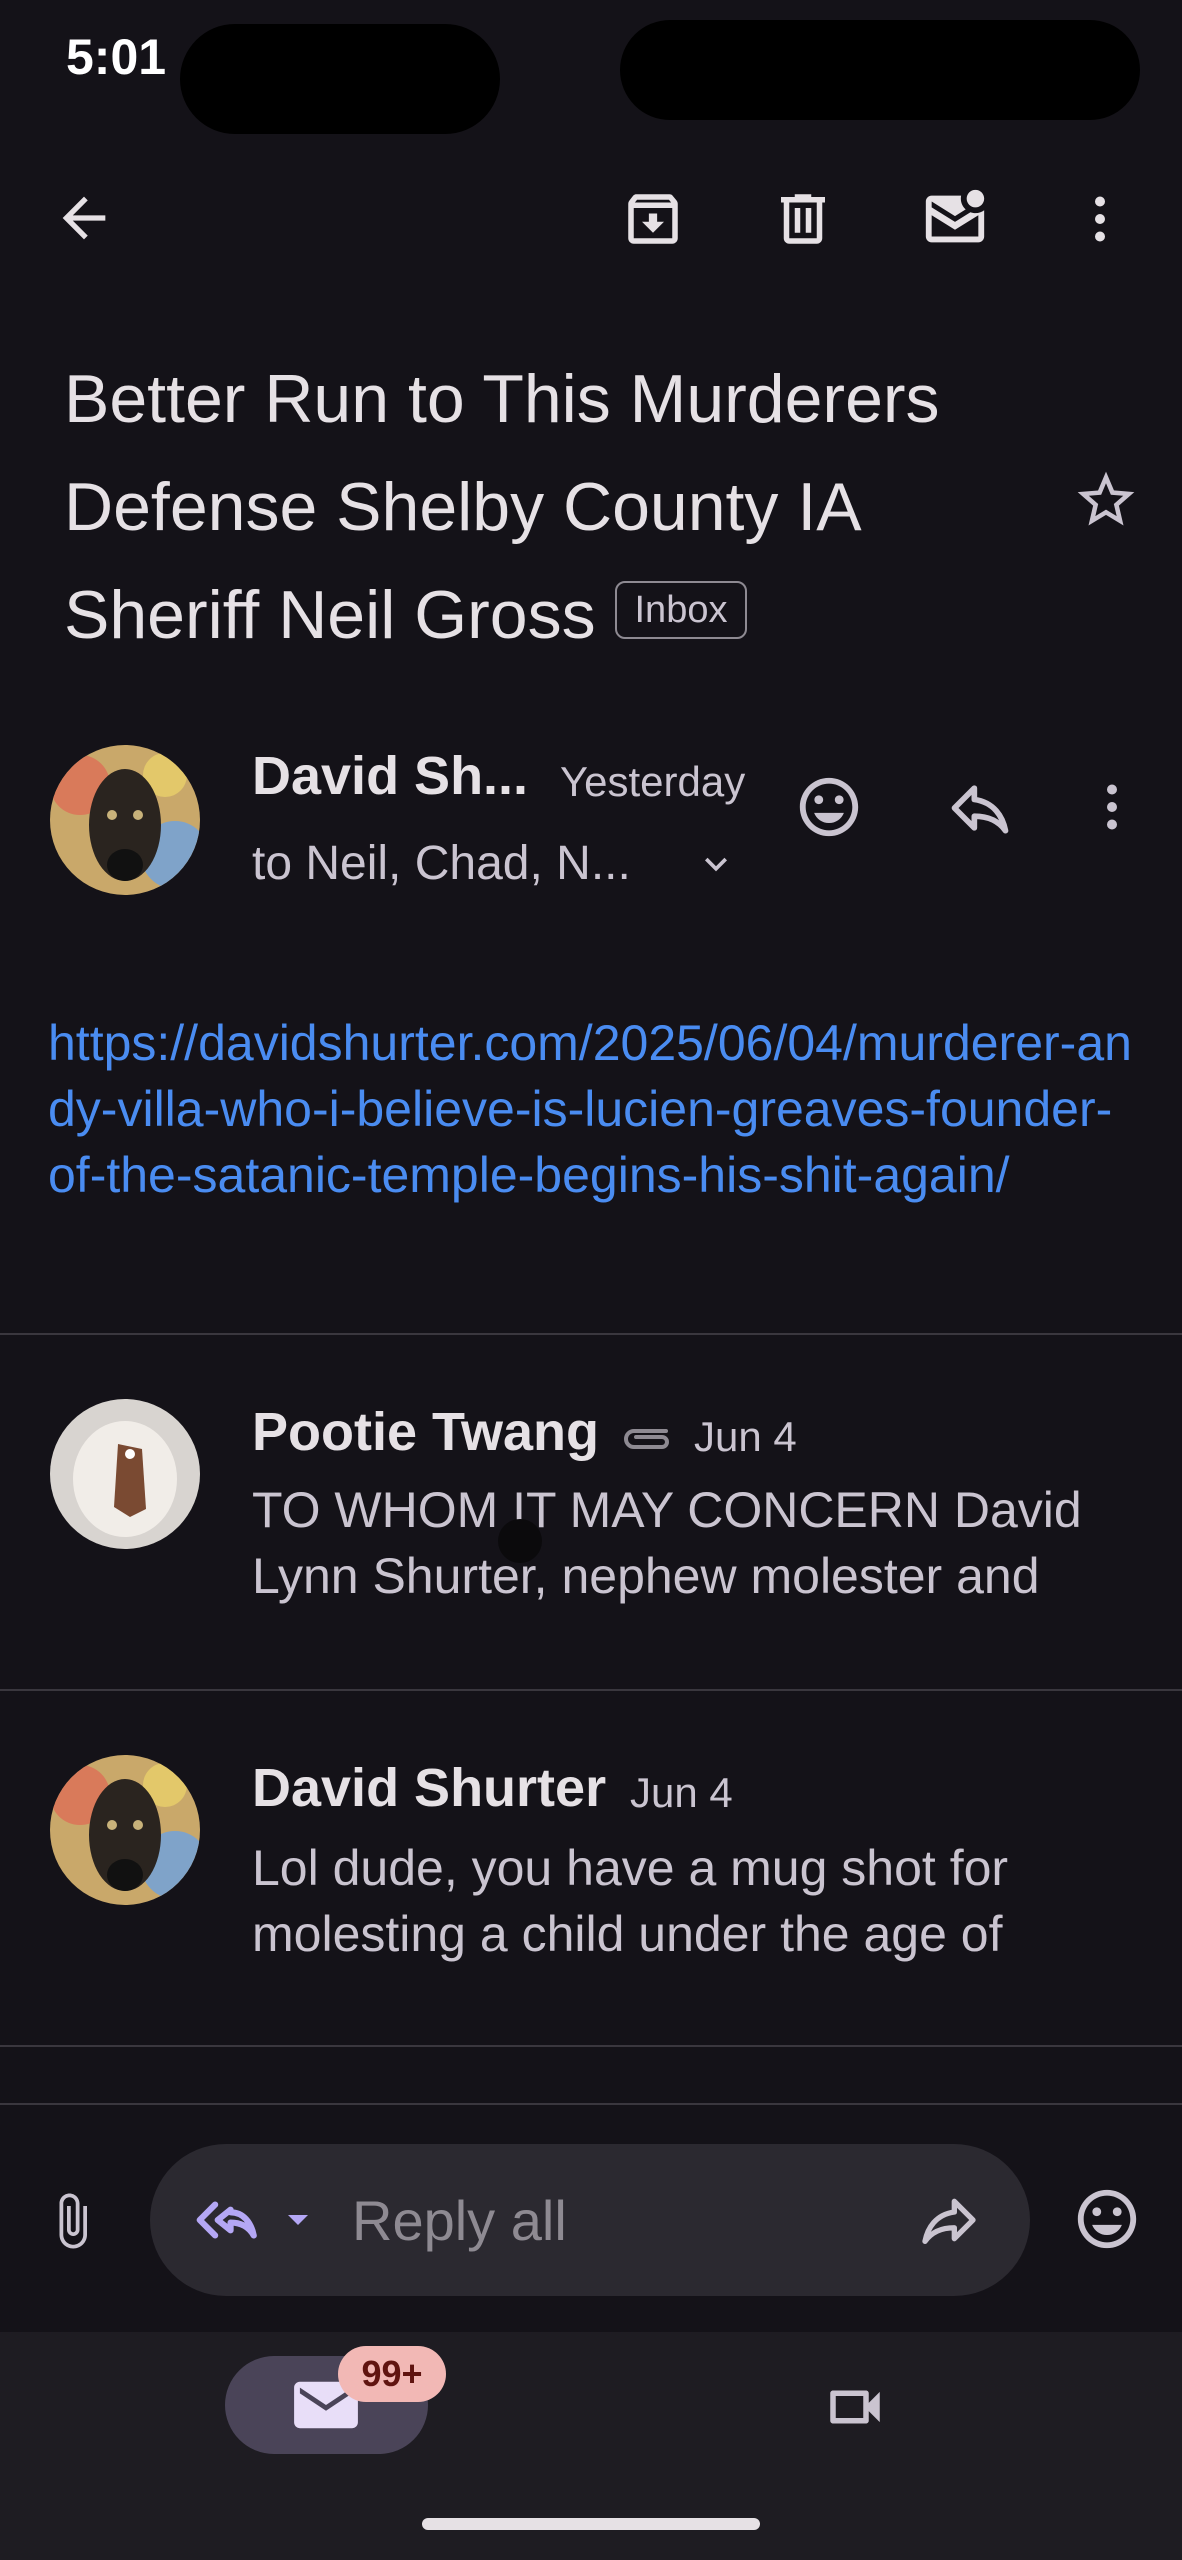 The height and width of the screenshot is (2560, 1182). I want to click on react-emoji-button, so click(829, 807).